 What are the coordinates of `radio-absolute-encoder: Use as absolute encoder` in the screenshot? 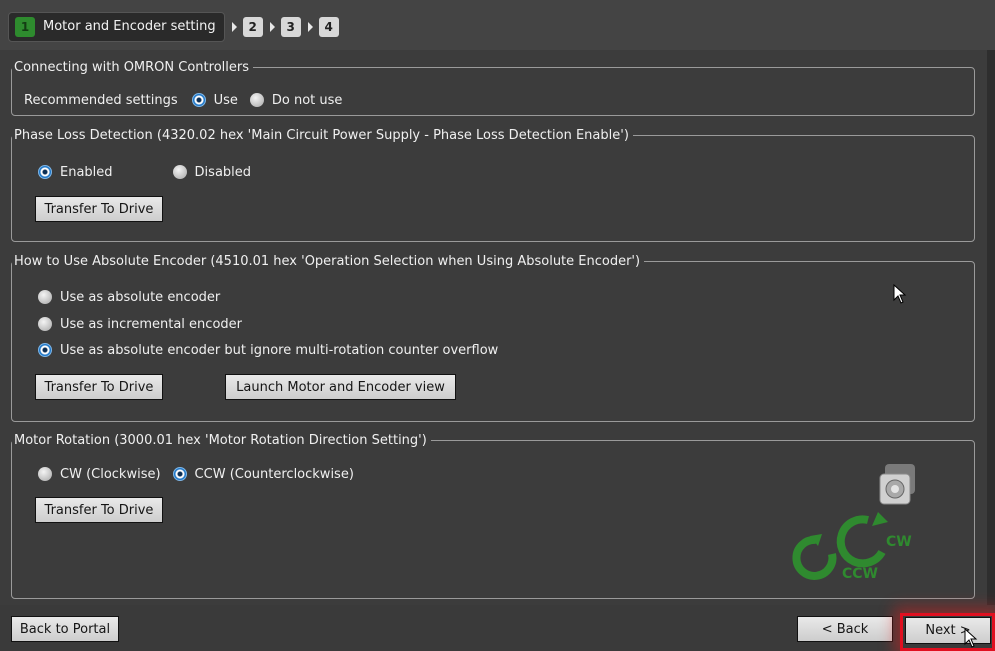 It's located at (129, 297).